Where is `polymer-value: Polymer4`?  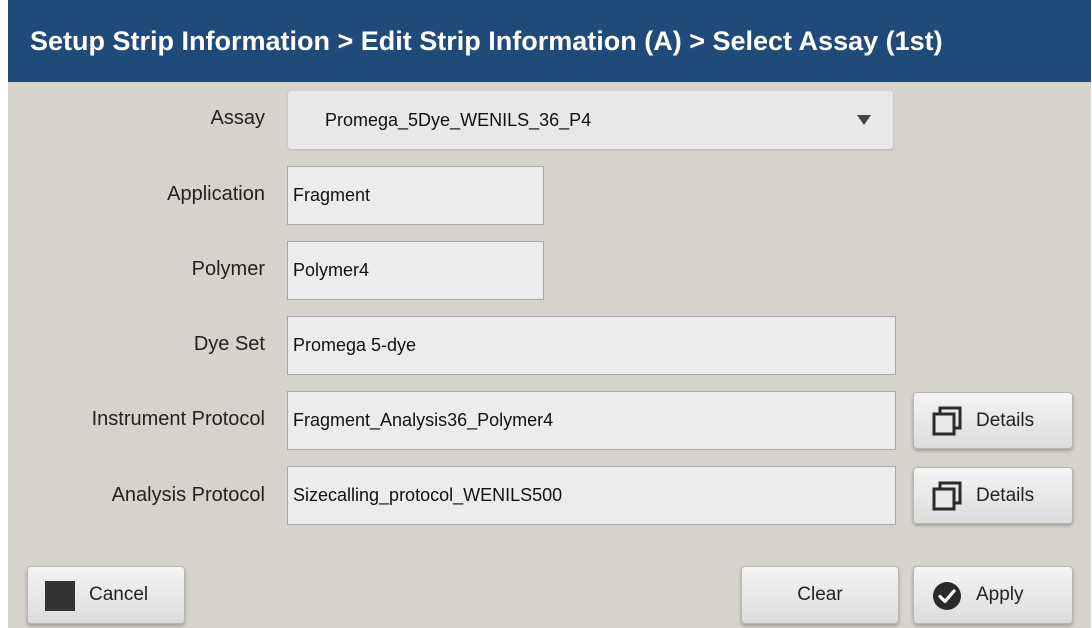
polymer-value: Polymer4 is located at coordinates (331, 270).